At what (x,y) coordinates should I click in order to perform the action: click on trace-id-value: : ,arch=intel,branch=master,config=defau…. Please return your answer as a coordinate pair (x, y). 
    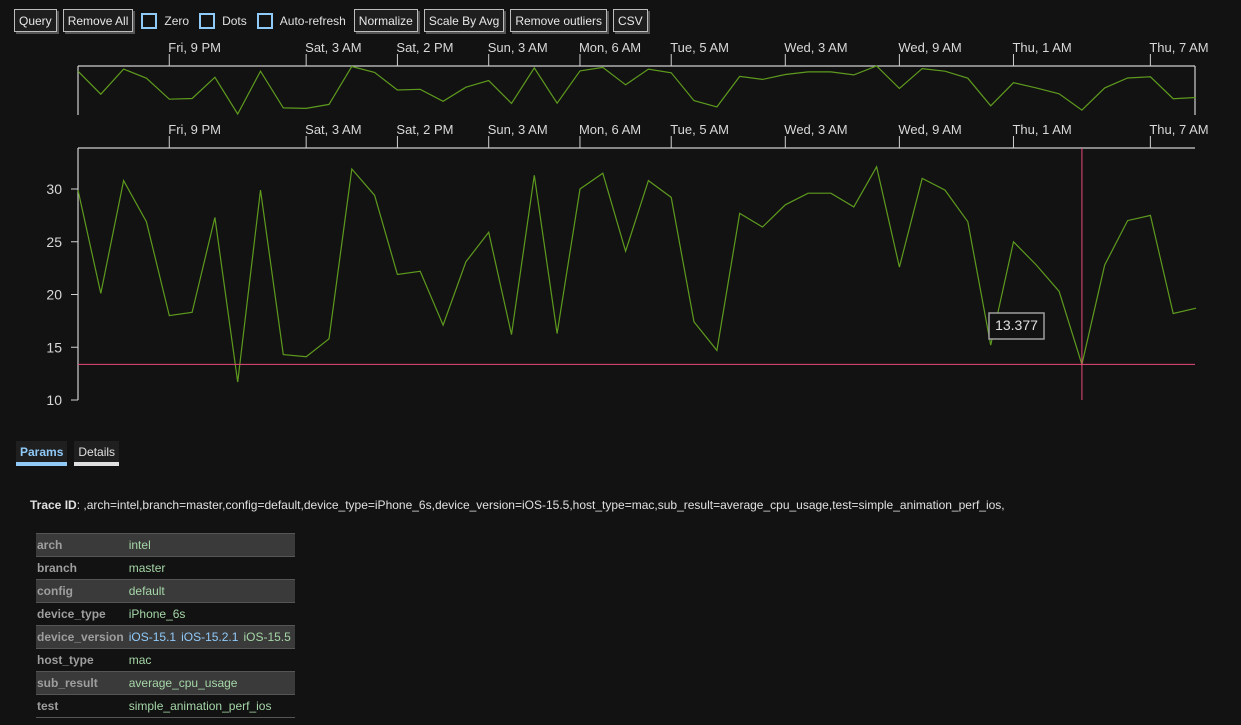
    Looking at the image, I should click on (540, 505).